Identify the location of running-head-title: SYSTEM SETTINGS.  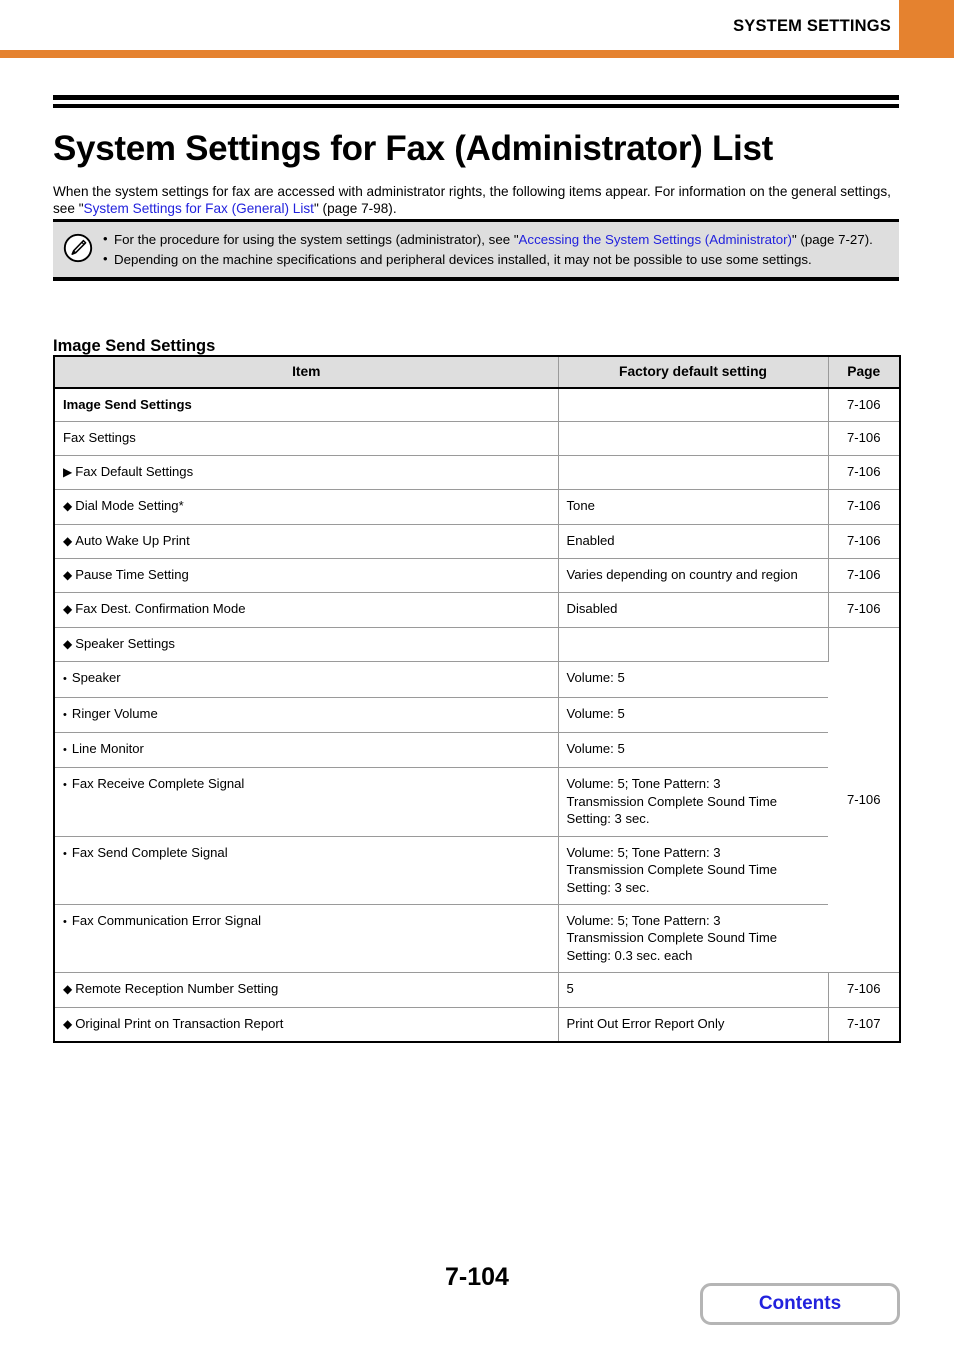
(812, 26).